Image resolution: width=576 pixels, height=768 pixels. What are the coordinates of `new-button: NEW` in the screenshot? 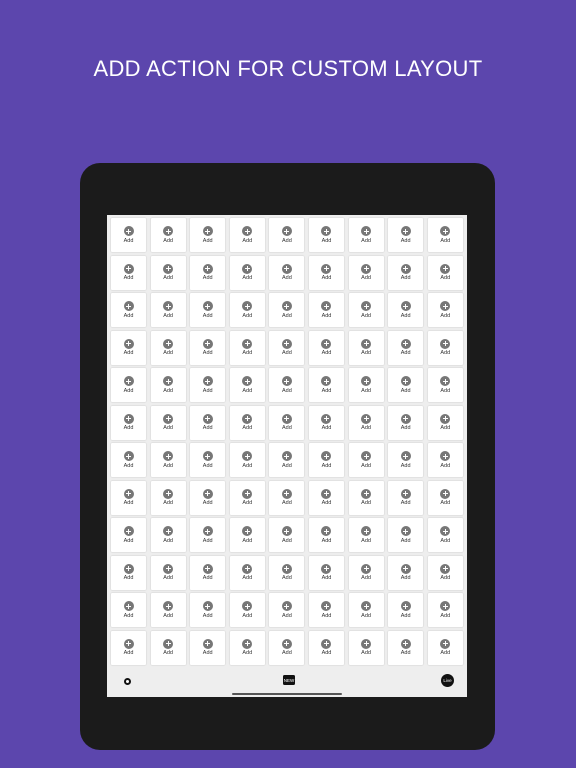 It's located at (289, 680).